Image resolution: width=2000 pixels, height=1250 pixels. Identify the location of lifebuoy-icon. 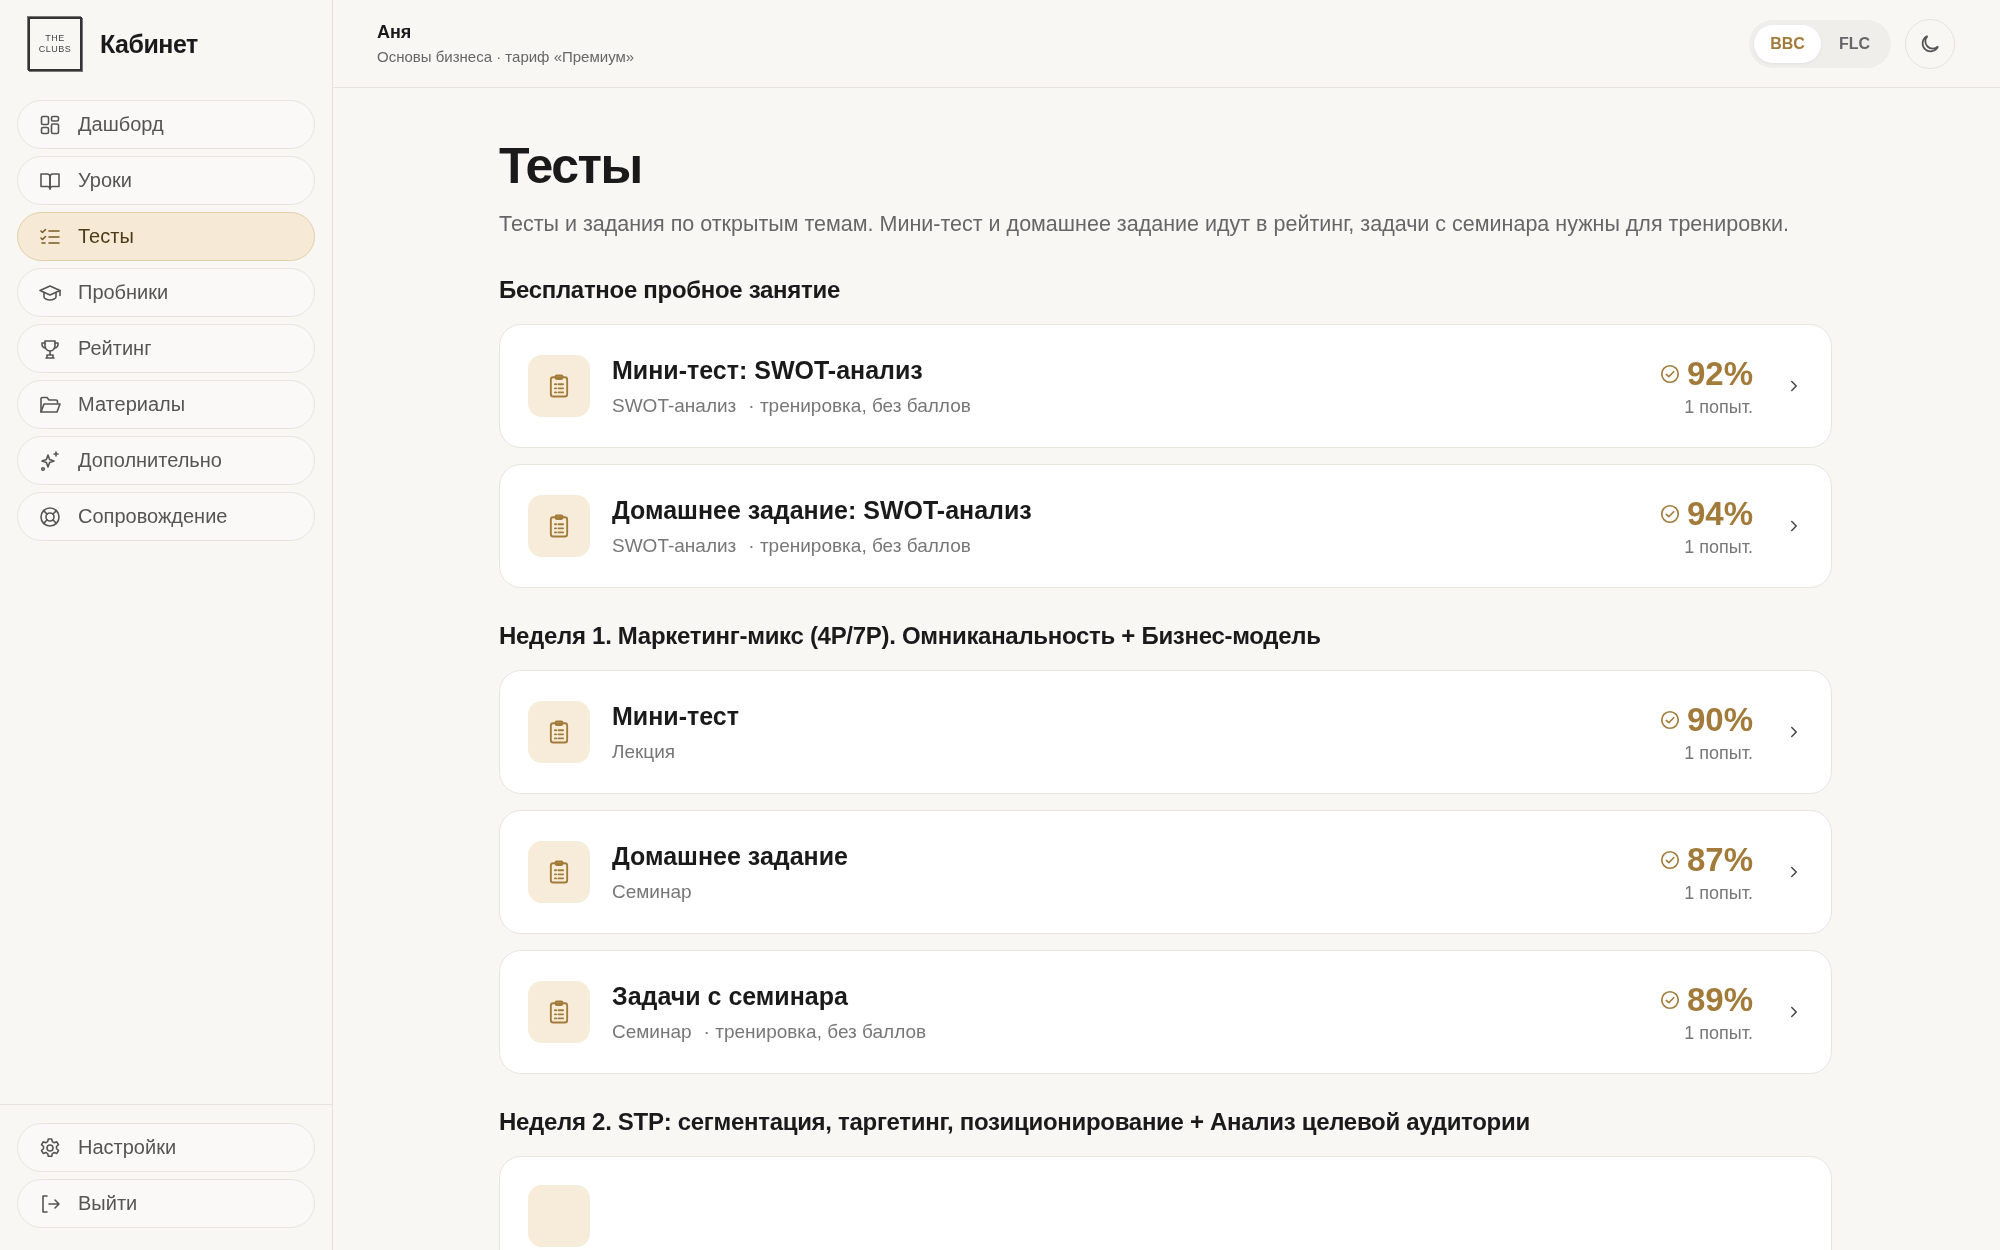
(50, 516).